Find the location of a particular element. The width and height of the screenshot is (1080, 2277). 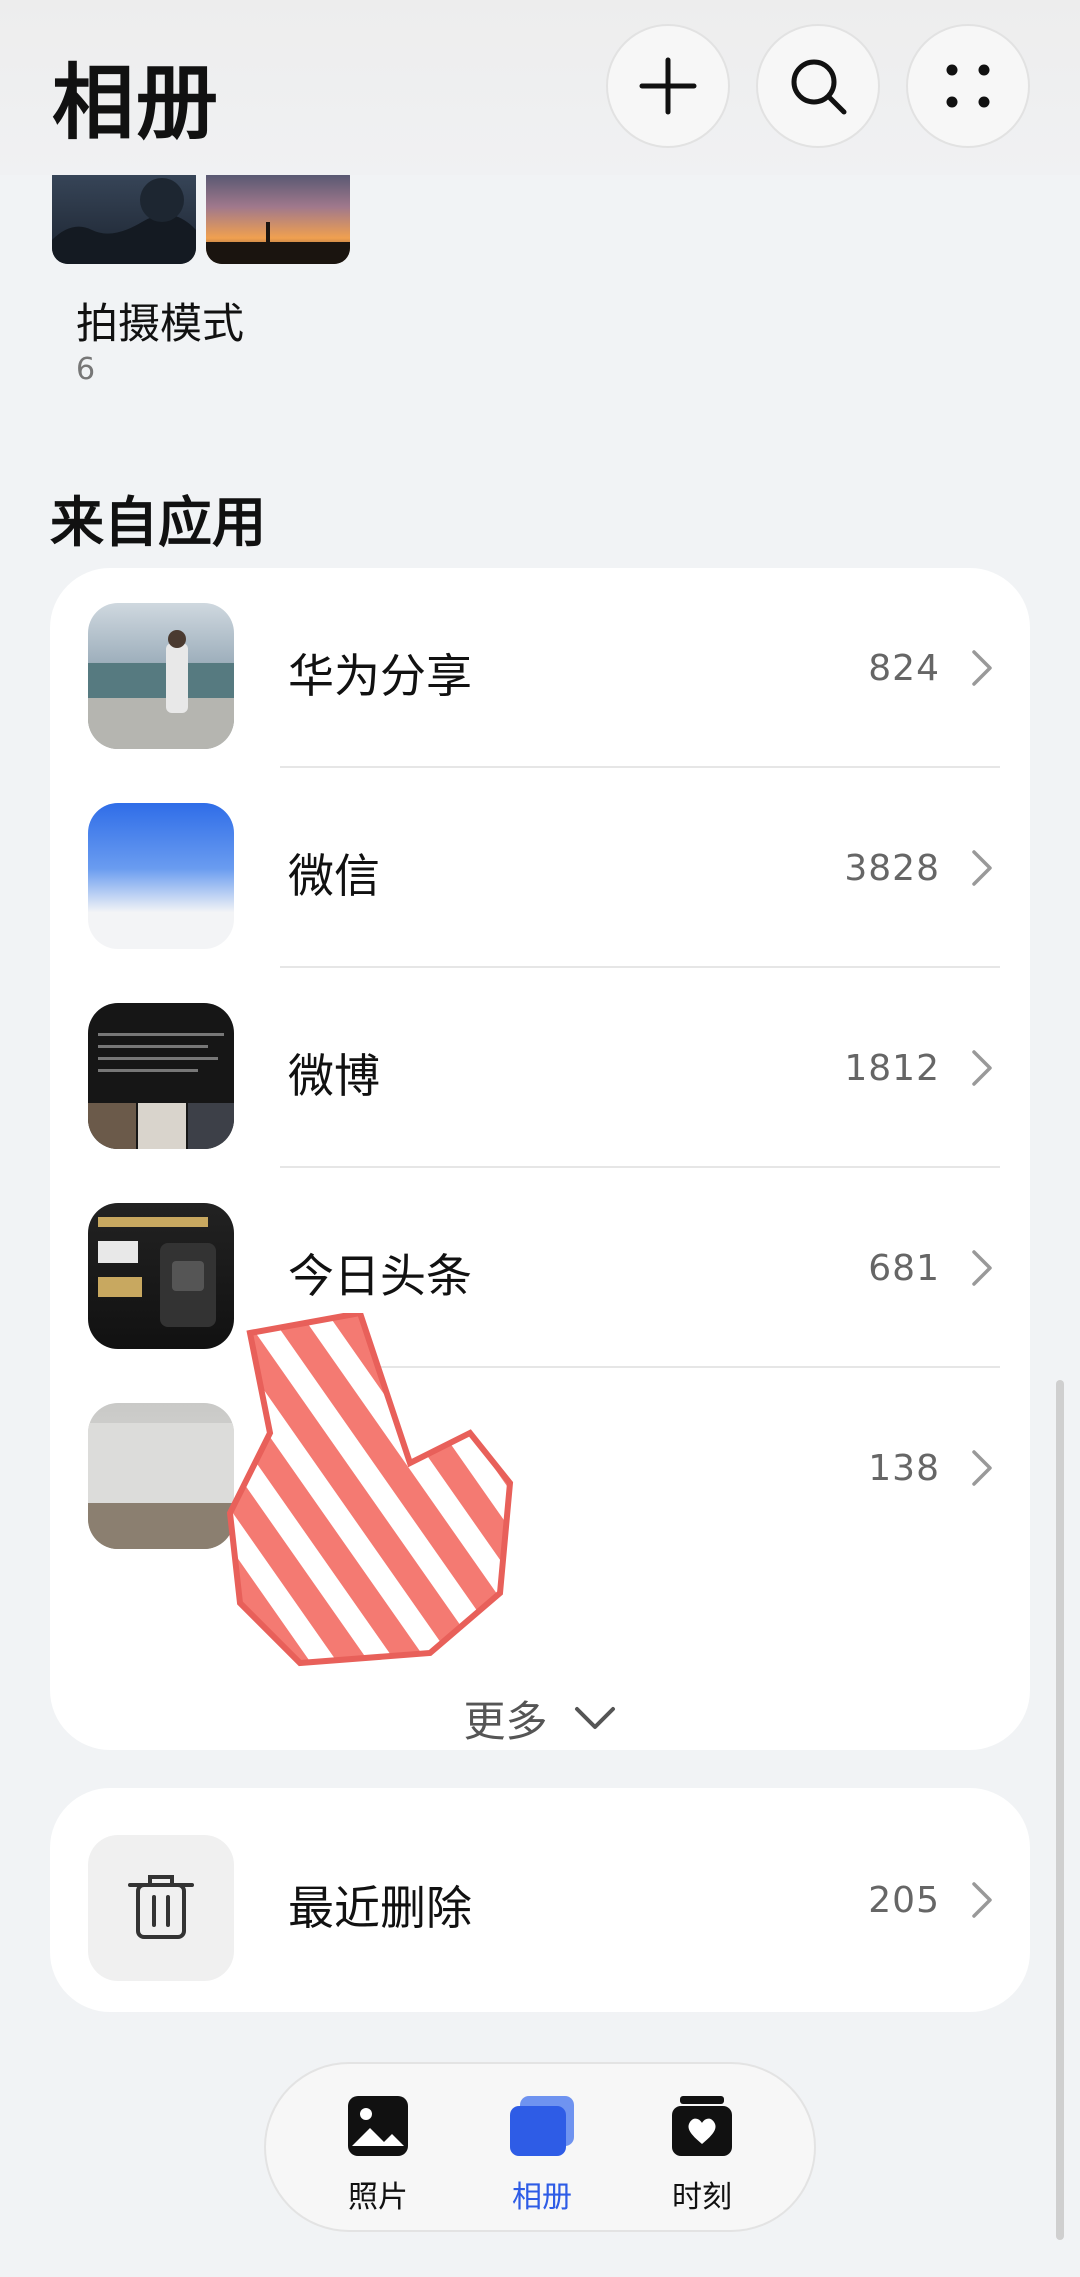

album-name: 今日头条 is located at coordinates (380, 1276).